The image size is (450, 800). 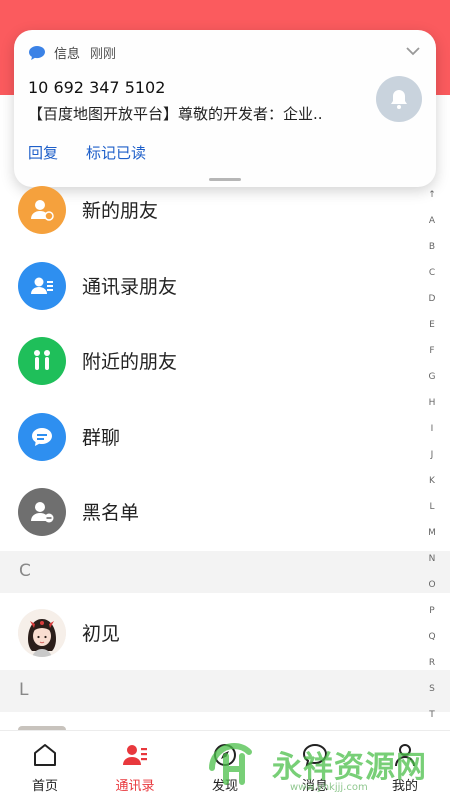 I want to click on index-letter: K, so click(x=432, y=486).